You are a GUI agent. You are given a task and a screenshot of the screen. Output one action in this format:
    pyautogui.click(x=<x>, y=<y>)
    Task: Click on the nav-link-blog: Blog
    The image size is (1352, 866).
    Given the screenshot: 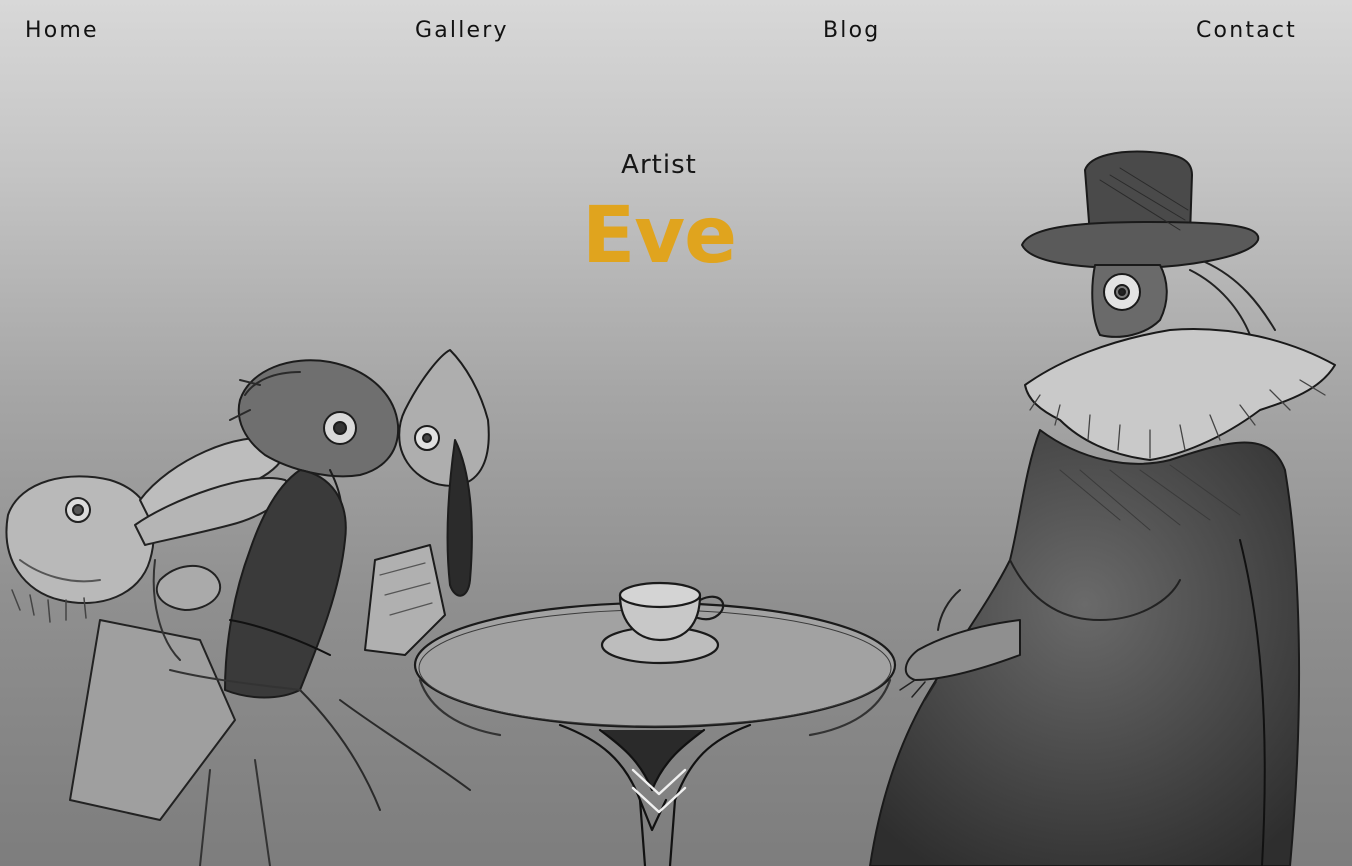 What is the action you would take?
    pyautogui.click(x=851, y=30)
    